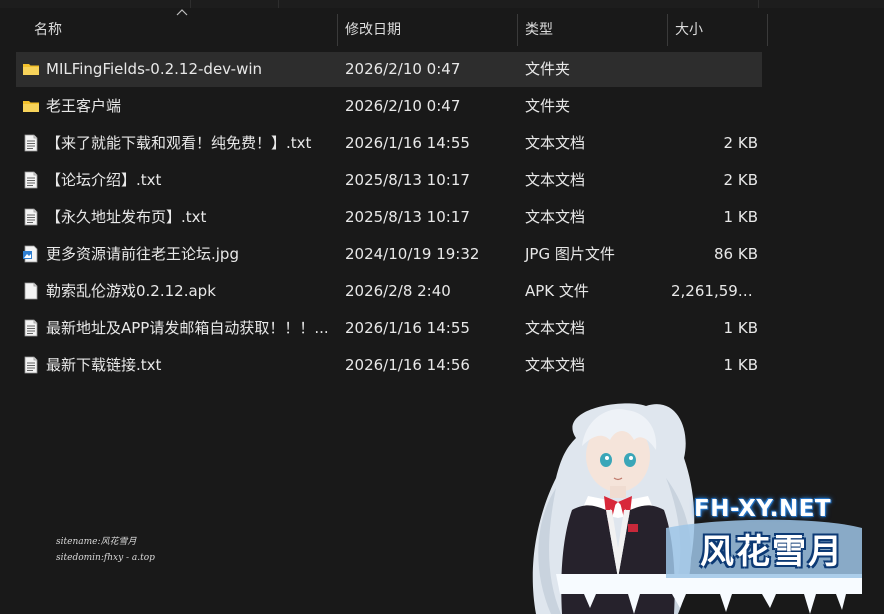 The image size is (884, 614). Describe the element at coordinates (142, 254) in the screenshot. I see `file-name: 更多资源请前往老王论坛.jpg` at that location.